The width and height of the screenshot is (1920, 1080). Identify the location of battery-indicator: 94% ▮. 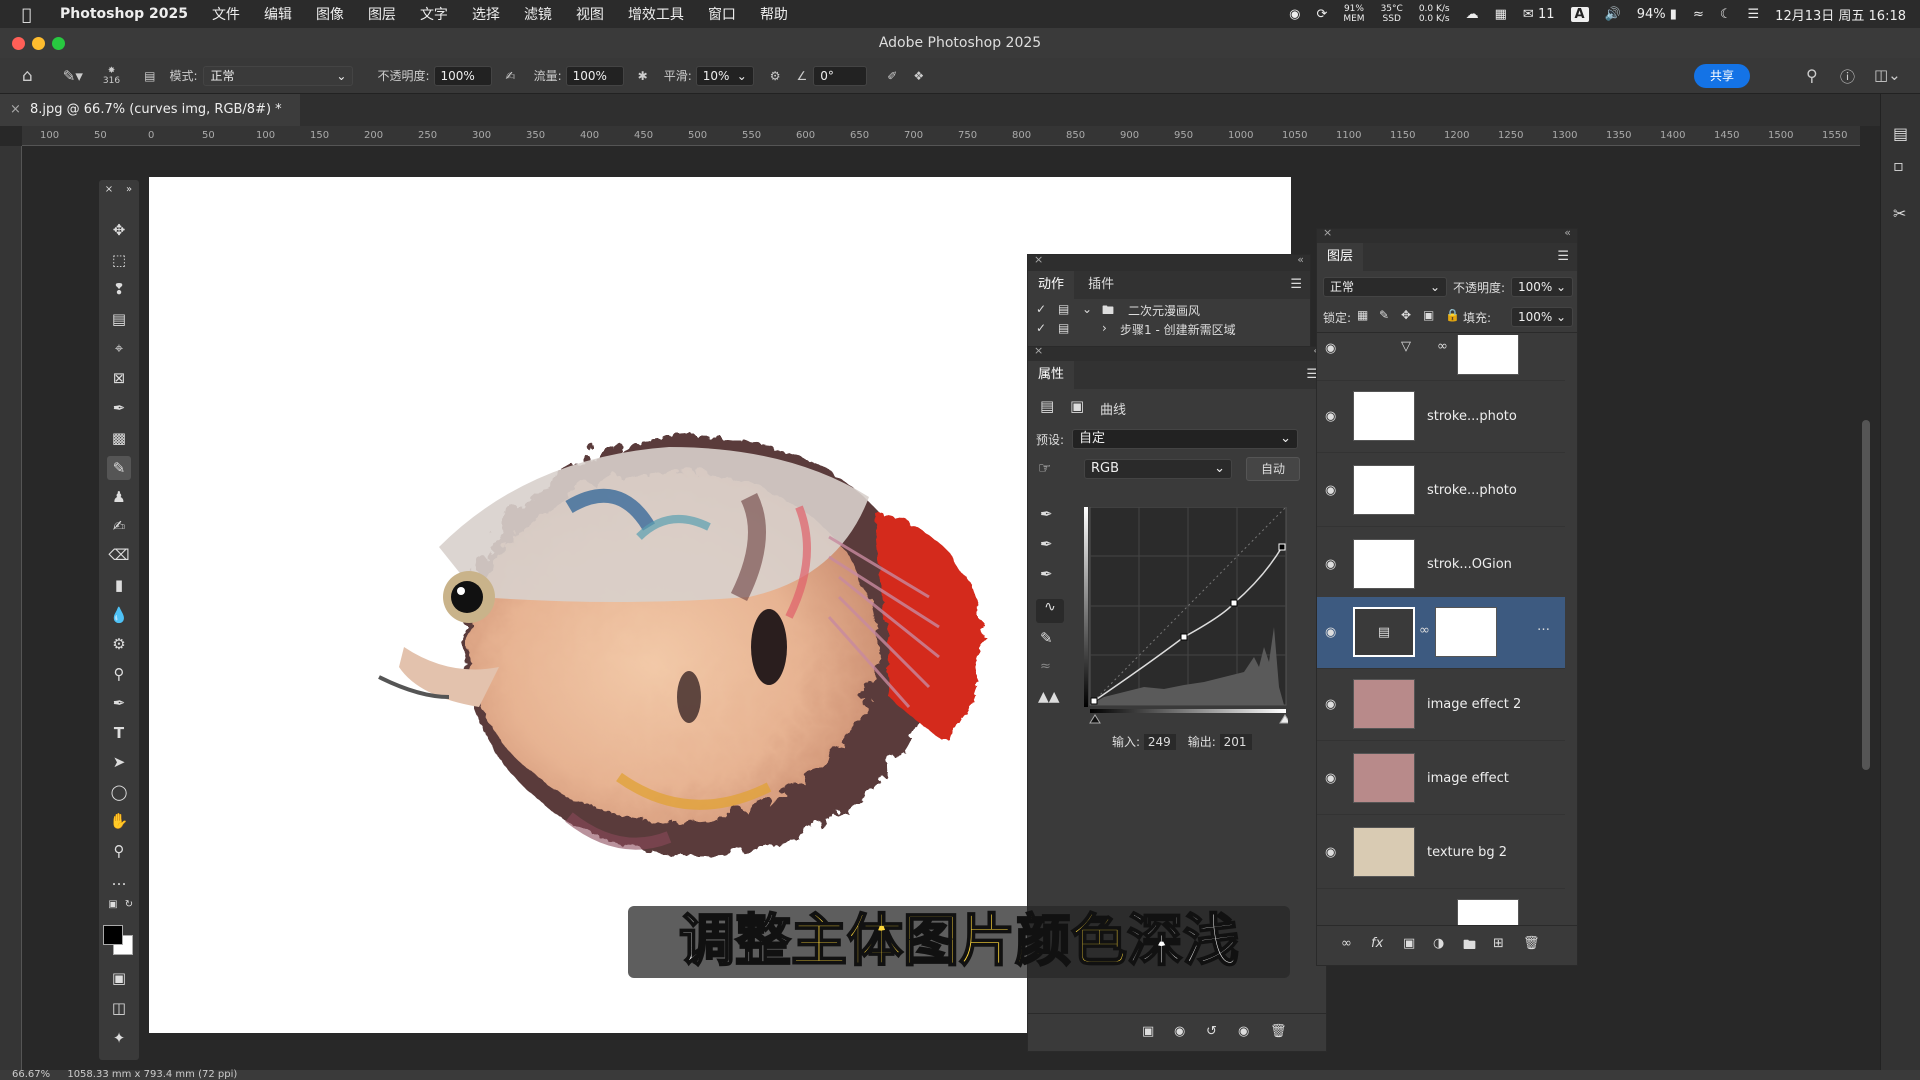
(1657, 14).